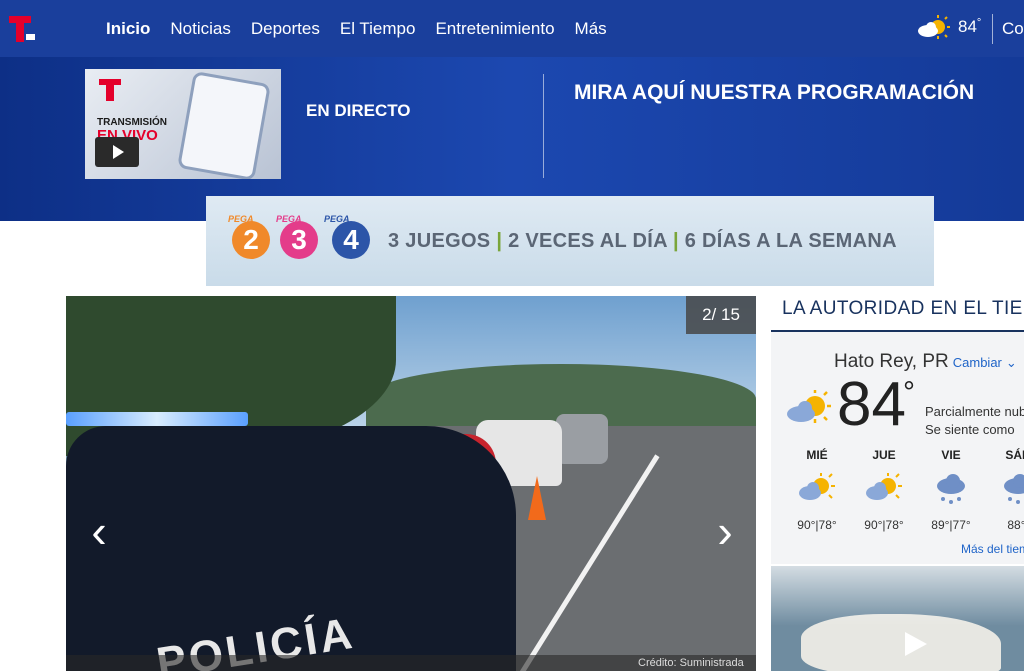  Describe the element at coordinates (897, 596) in the screenshot. I see `map-clouds` at that location.